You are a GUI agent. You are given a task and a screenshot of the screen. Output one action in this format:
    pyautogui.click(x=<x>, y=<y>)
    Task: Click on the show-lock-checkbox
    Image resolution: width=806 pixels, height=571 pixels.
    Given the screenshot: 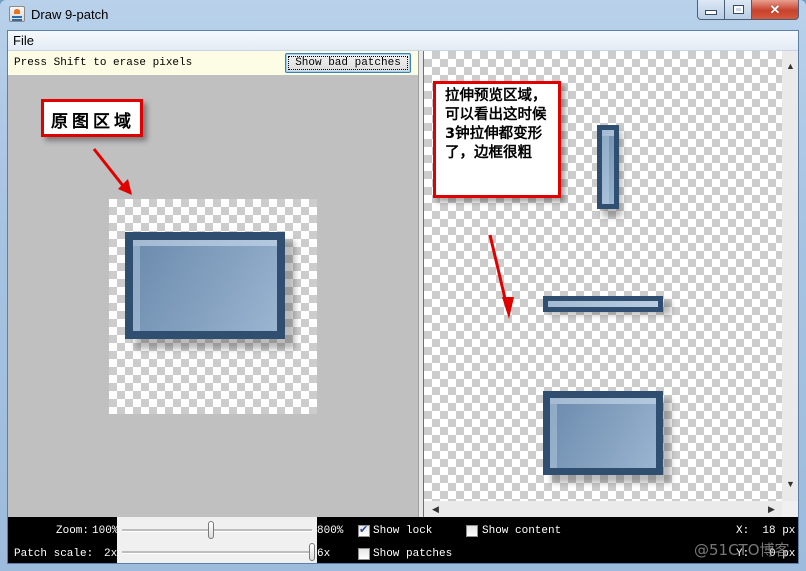 What is the action you would take?
    pyautogui.click(x=364, y=530)
    